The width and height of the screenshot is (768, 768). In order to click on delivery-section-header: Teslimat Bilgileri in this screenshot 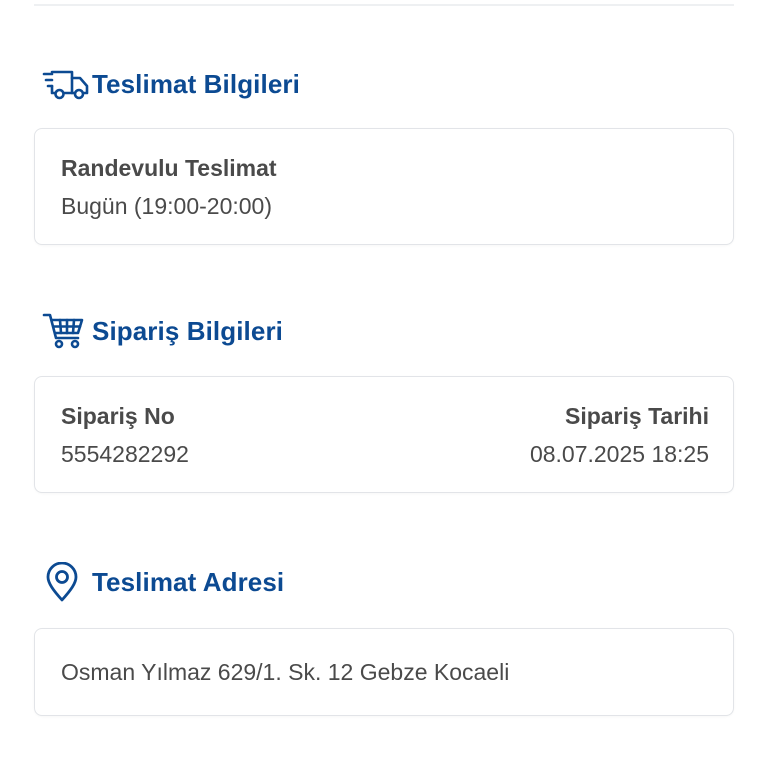, I will do `click(171, 84)`.